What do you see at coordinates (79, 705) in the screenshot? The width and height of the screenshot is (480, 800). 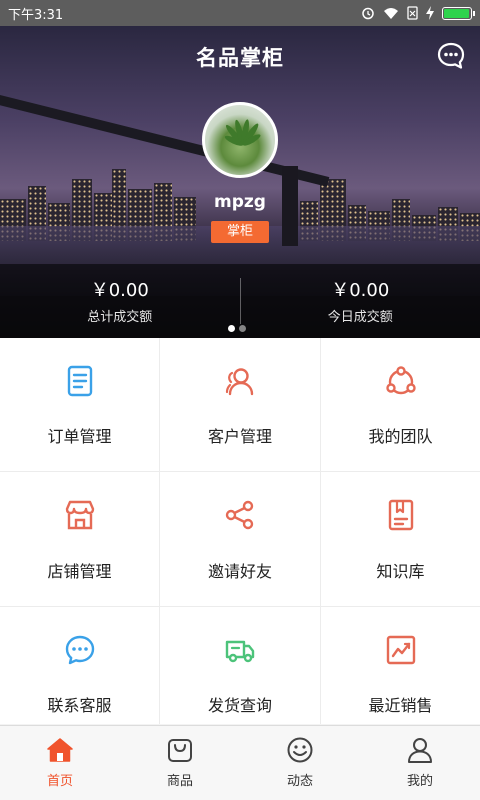 I see `menu-label: 联系客服` at bounding box center [79, 705].